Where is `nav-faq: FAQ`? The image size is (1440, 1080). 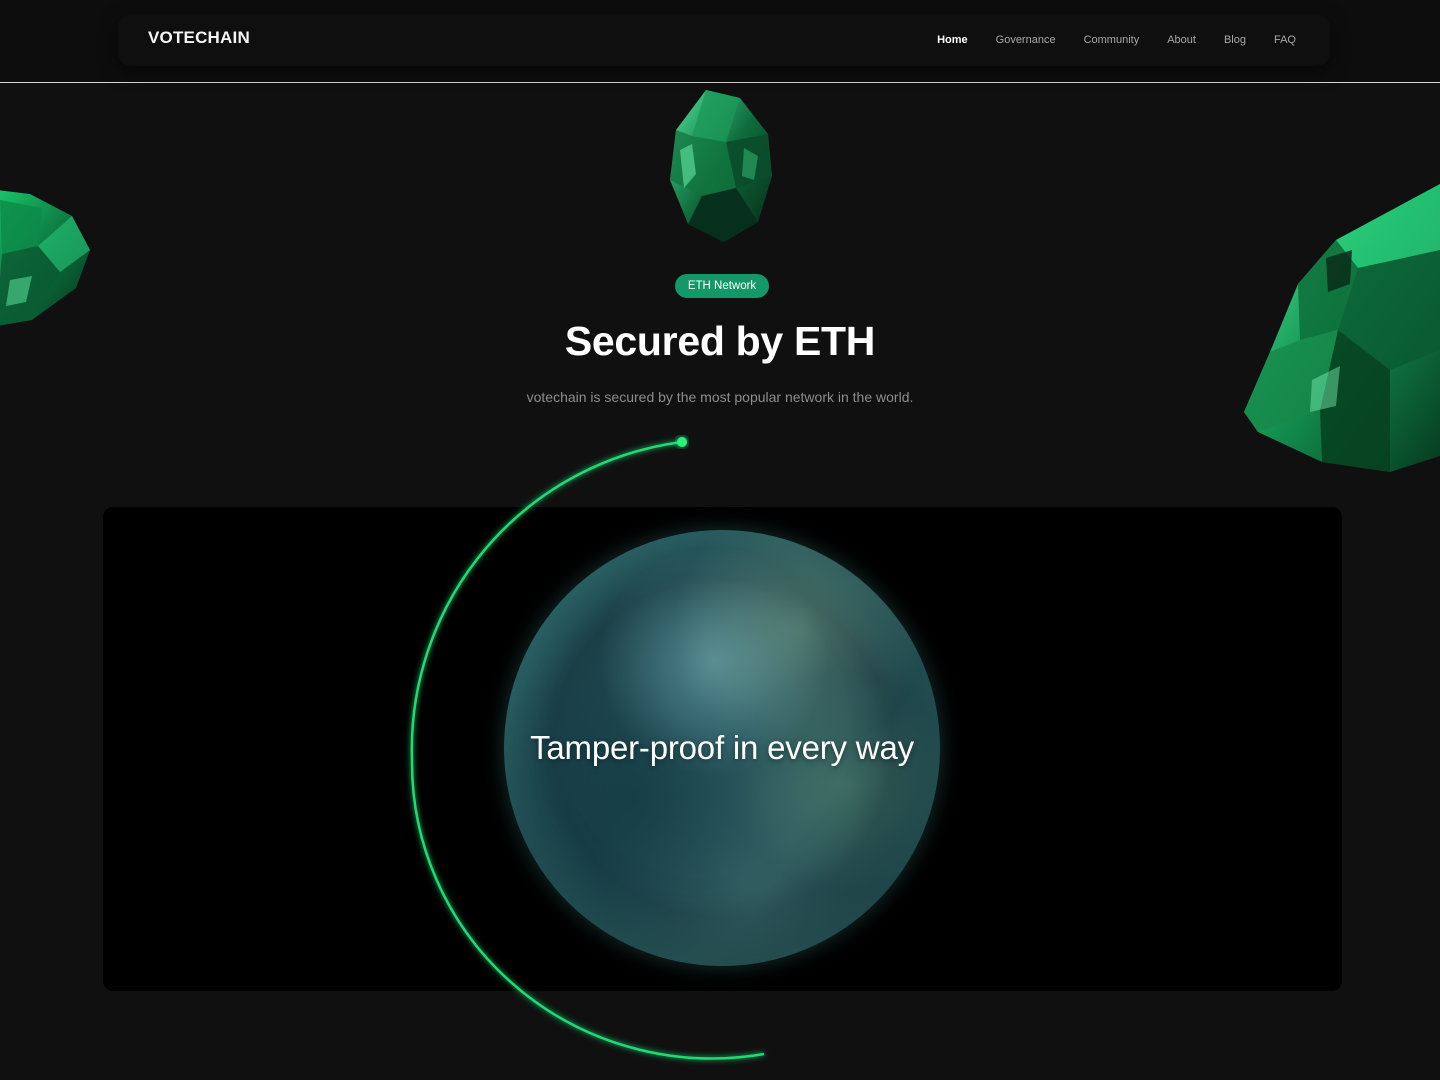 nav-faq: FAQ is located at coordinates (1285, 40).